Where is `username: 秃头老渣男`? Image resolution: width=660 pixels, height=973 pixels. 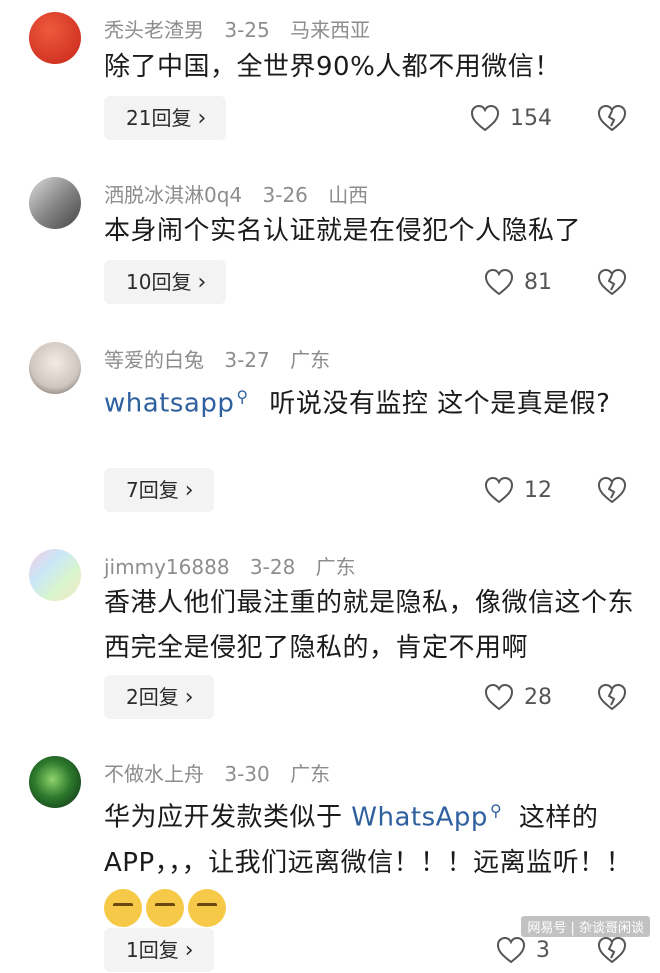 username: 秃头老渣男 is located at coordinates (154, 30).